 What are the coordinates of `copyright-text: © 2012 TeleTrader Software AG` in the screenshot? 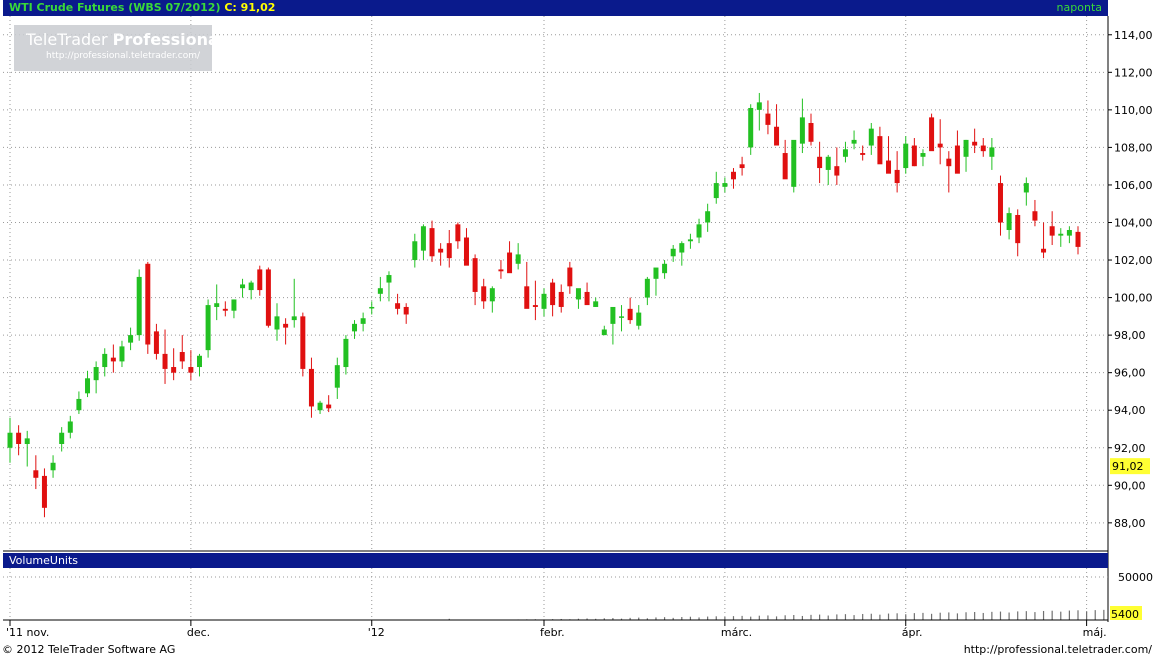 It's located at (89, 649).